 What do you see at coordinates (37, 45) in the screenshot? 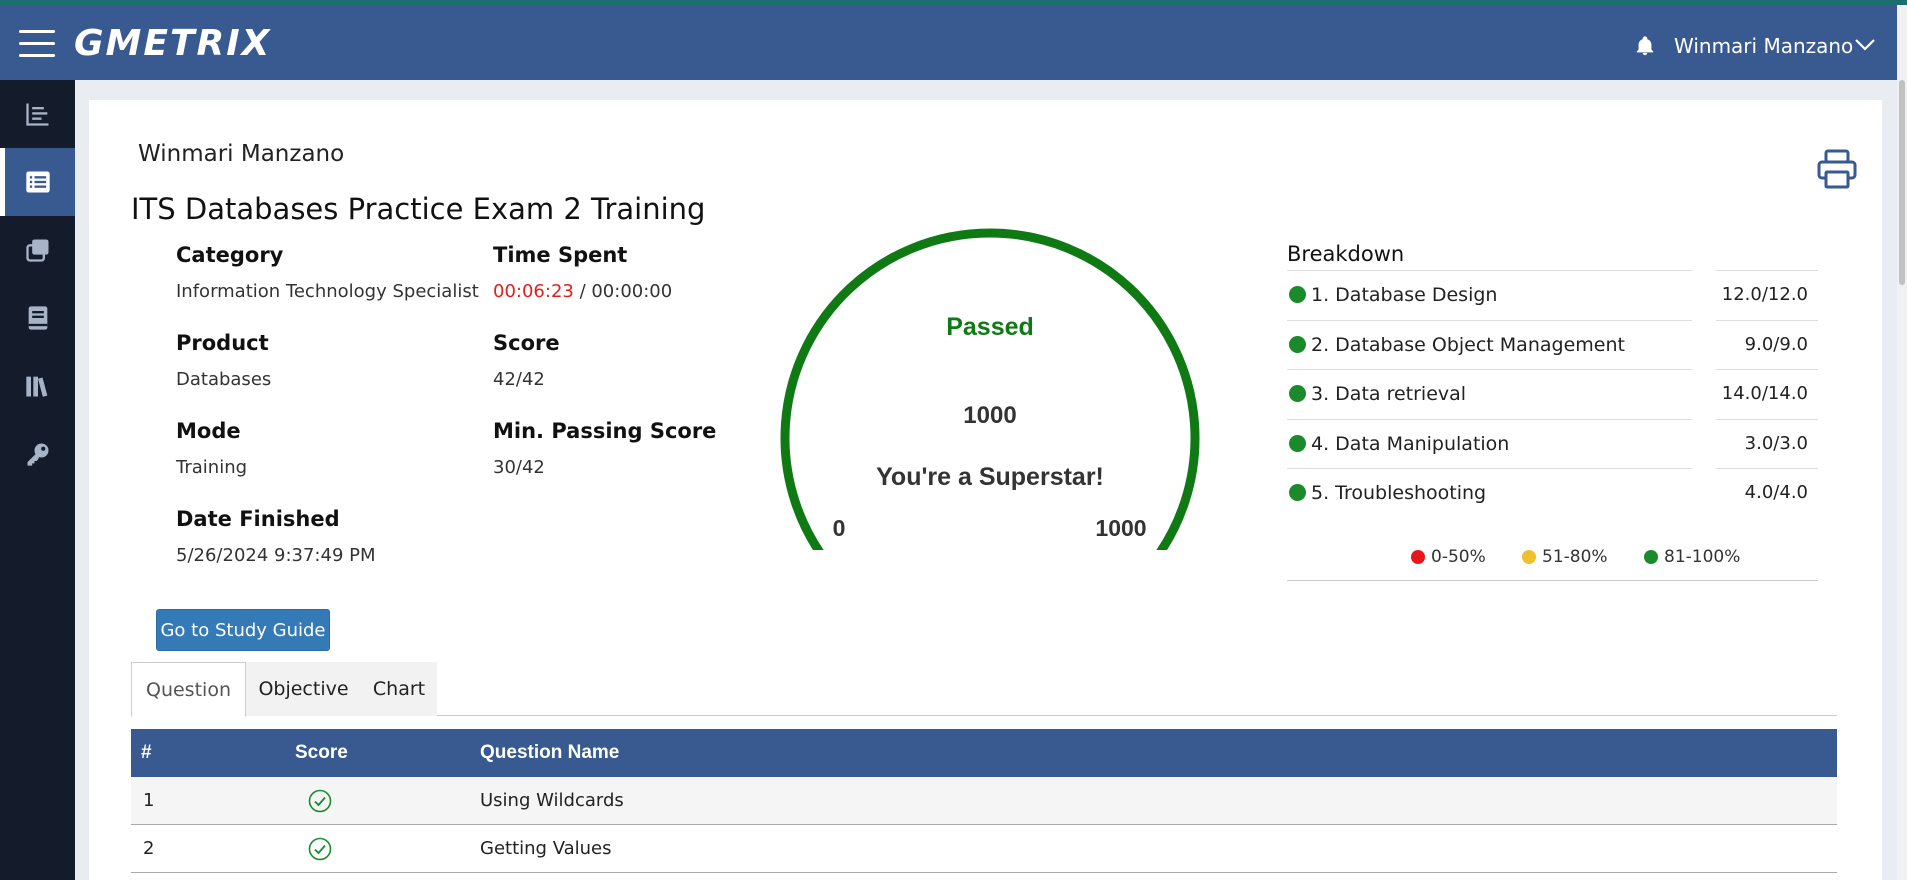
I see `hamburger-menu-icon` at bounding box center [37, 45].